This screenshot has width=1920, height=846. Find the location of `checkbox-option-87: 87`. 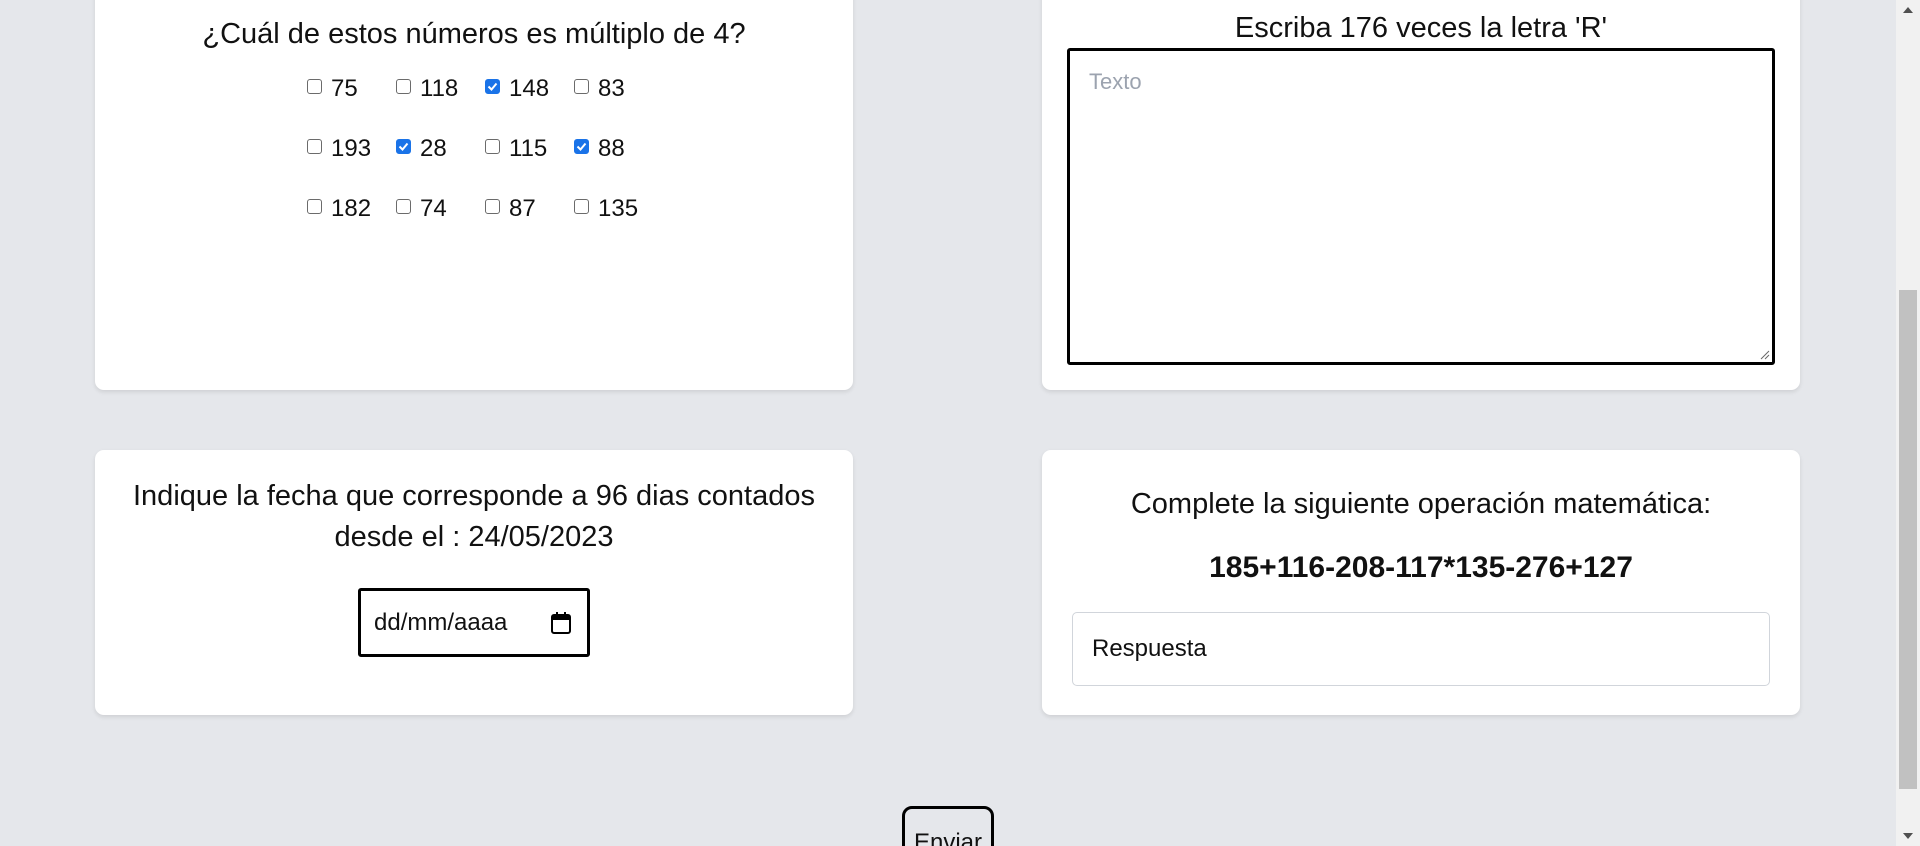

checkbox-option-87: 87 is located at coordinates (529, 226).